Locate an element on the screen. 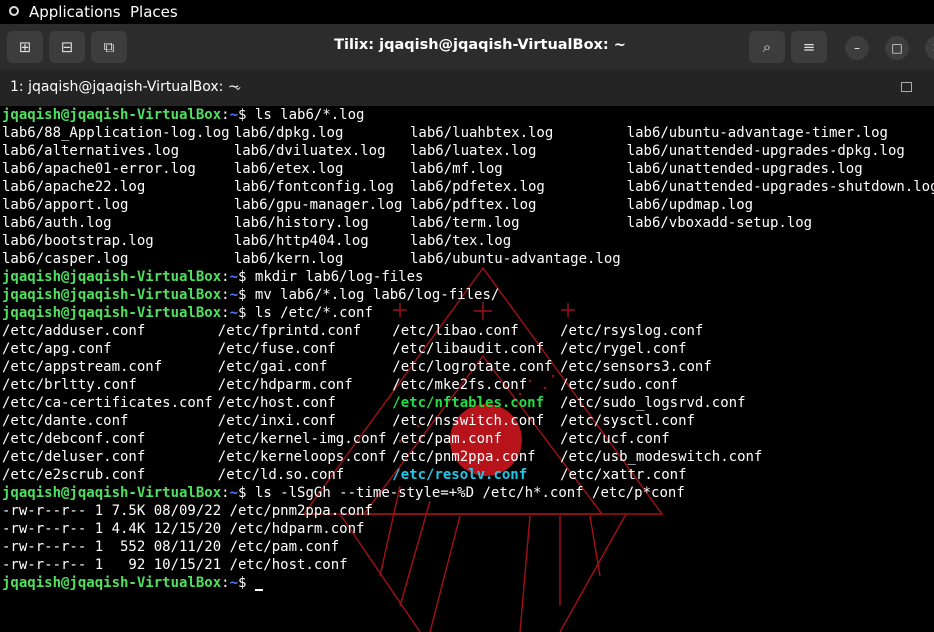 This screenshot has height=632, width=934. file-entry: /etc/e2scrub.conf is located at coordinates (74, 475).